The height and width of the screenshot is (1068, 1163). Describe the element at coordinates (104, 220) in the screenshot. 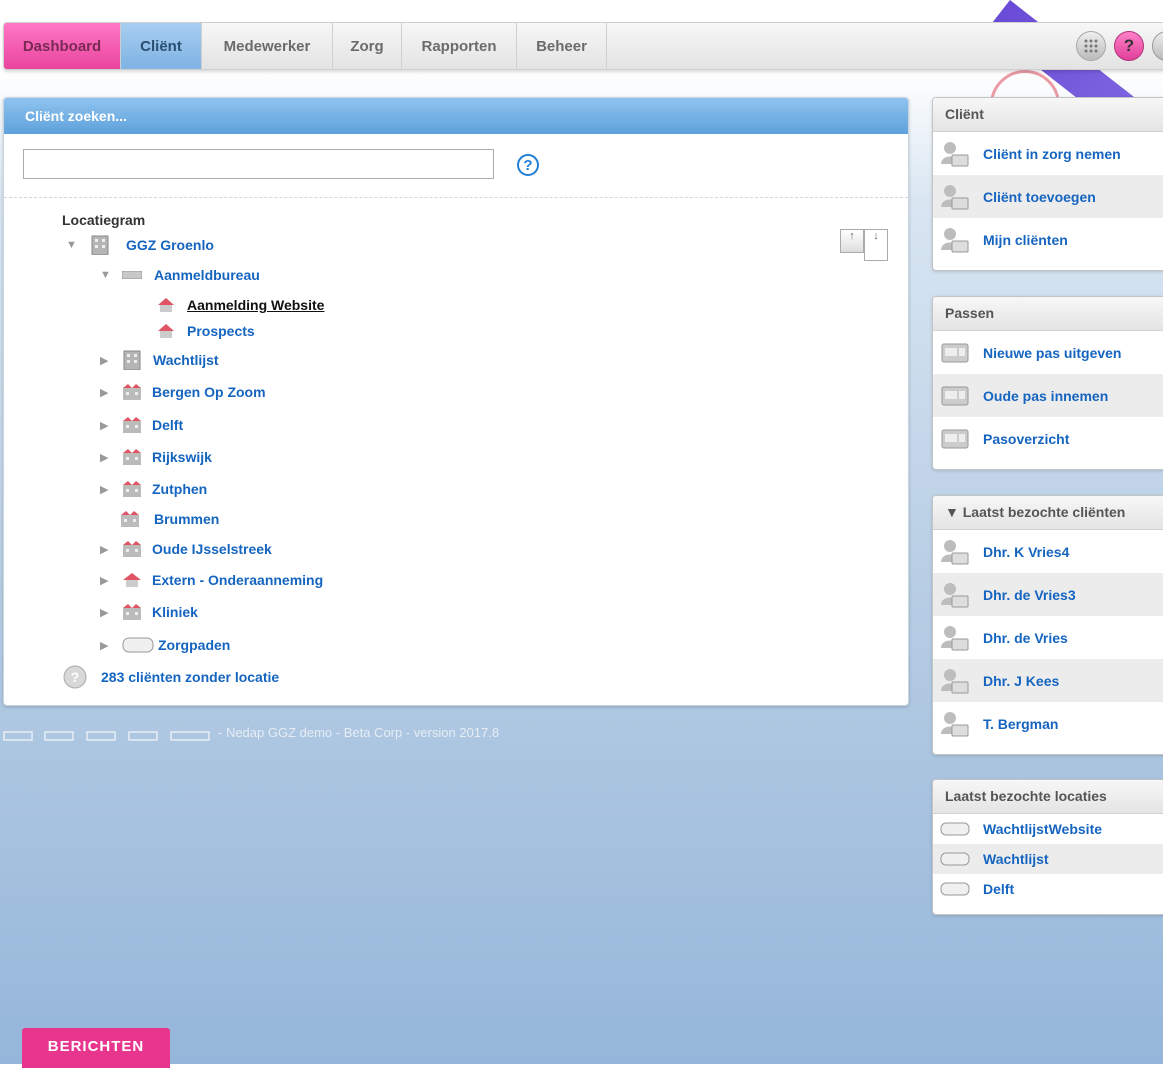

I see `tree-title: Locatiegram` at that location.